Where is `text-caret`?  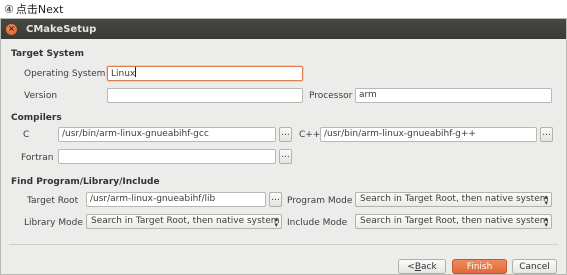
text-caret is located at coordinates (136, 72).